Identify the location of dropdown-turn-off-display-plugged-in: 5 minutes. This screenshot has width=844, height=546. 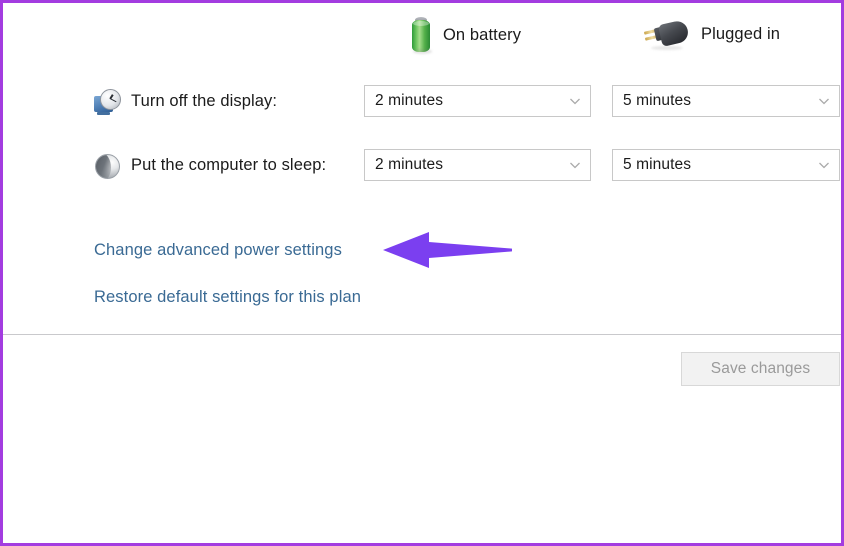
(726, 101).